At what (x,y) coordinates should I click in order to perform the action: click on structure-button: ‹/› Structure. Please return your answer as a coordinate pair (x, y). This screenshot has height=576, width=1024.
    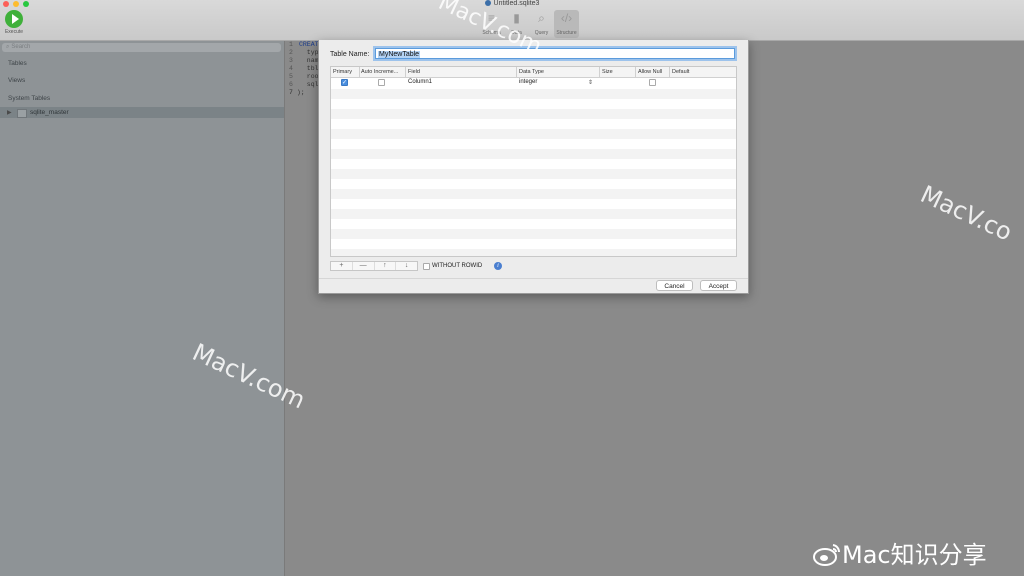
    Looking at the image, I should click on (566, 24).